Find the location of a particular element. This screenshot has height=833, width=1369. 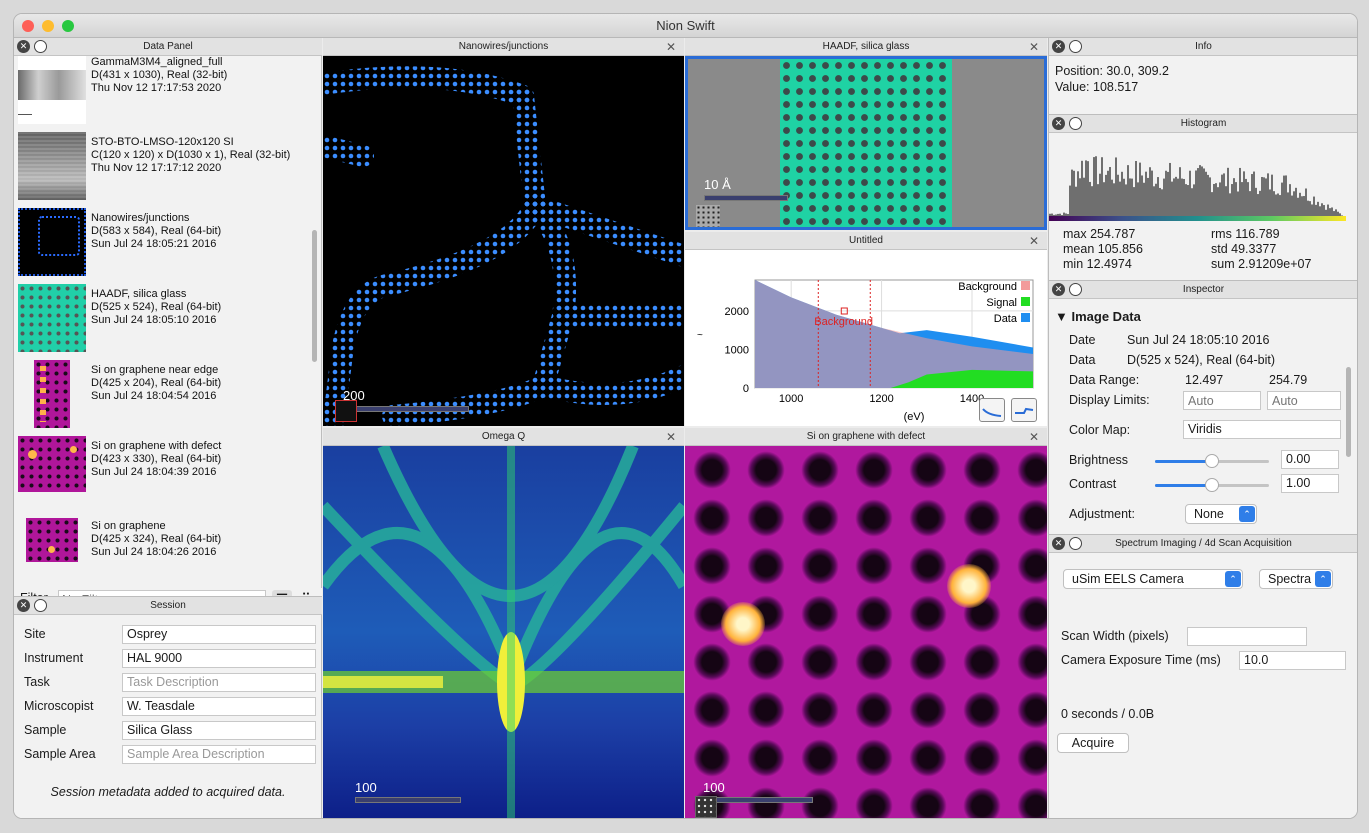

data-panel-scrollbar is located at coordinates (314, 296).